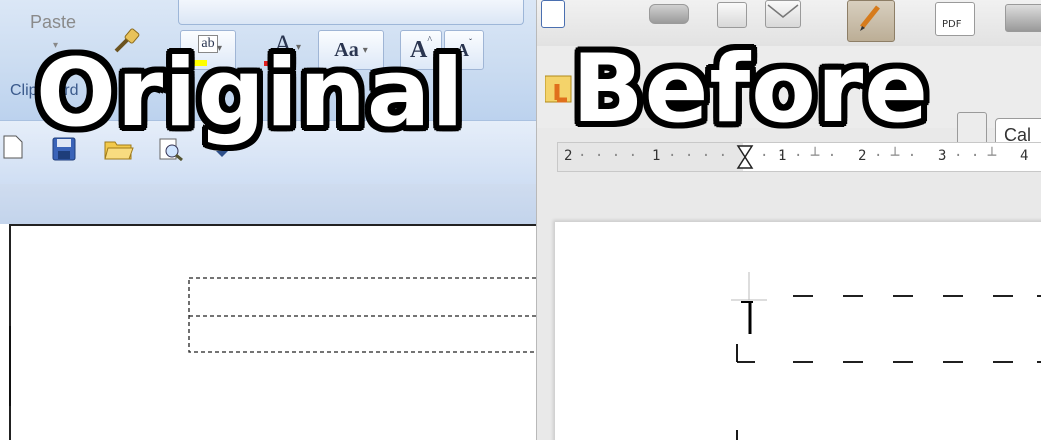  I want to click on left-margin-line, so click(10, 366).